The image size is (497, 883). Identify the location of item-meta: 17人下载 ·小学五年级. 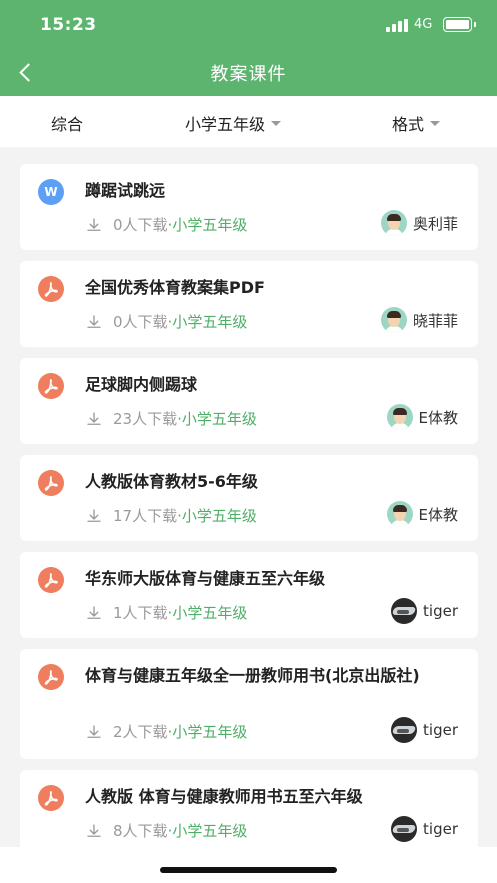
(171, 515).